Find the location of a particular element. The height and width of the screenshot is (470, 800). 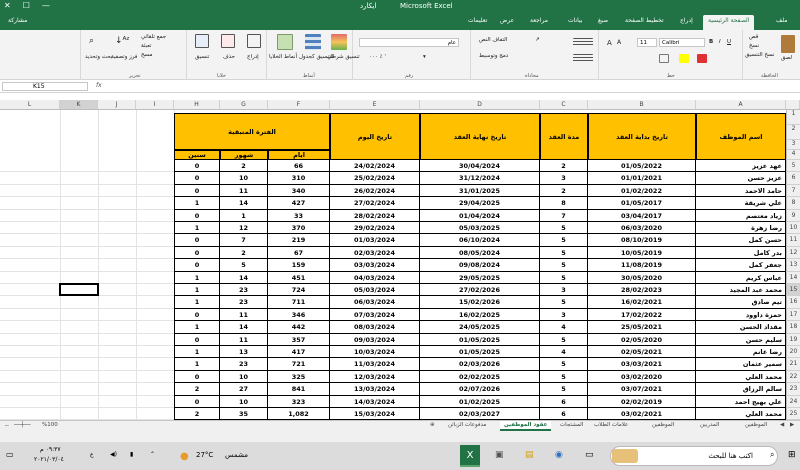

cell-days: 427 is located at coordinates (299, 203).